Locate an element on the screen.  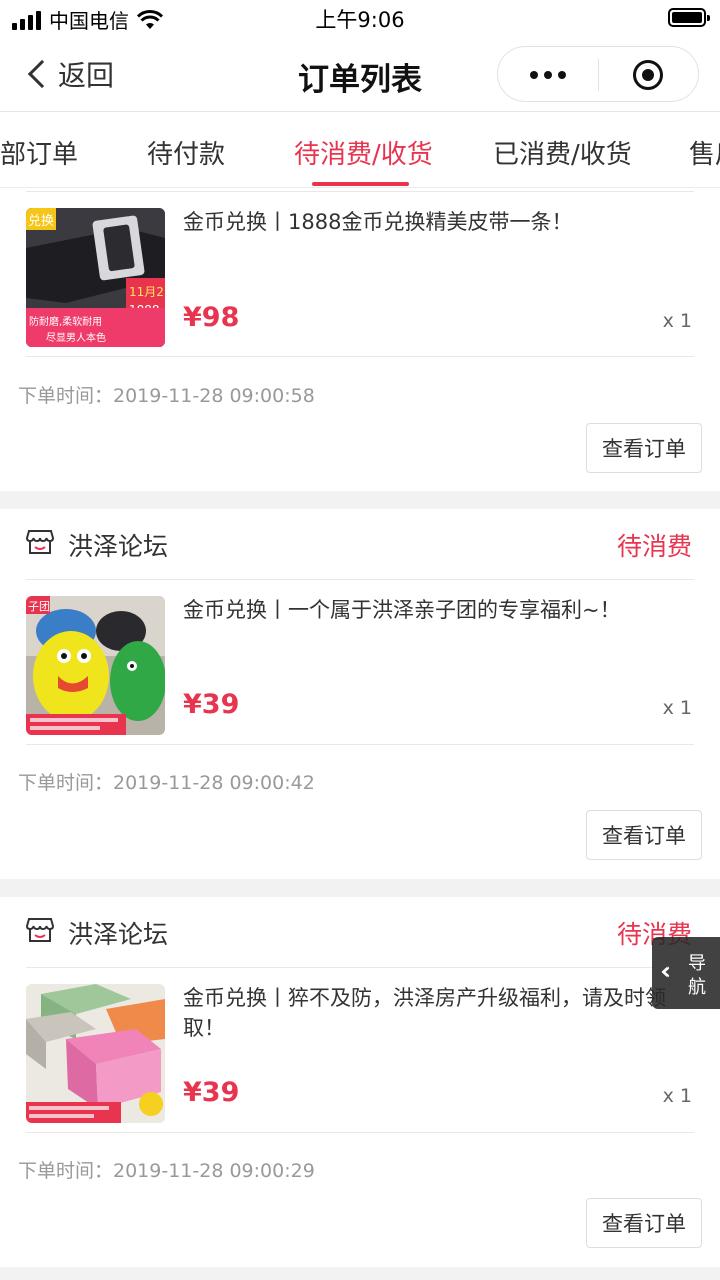
float-nav-label: 导 is located at coordinates (697, 963).